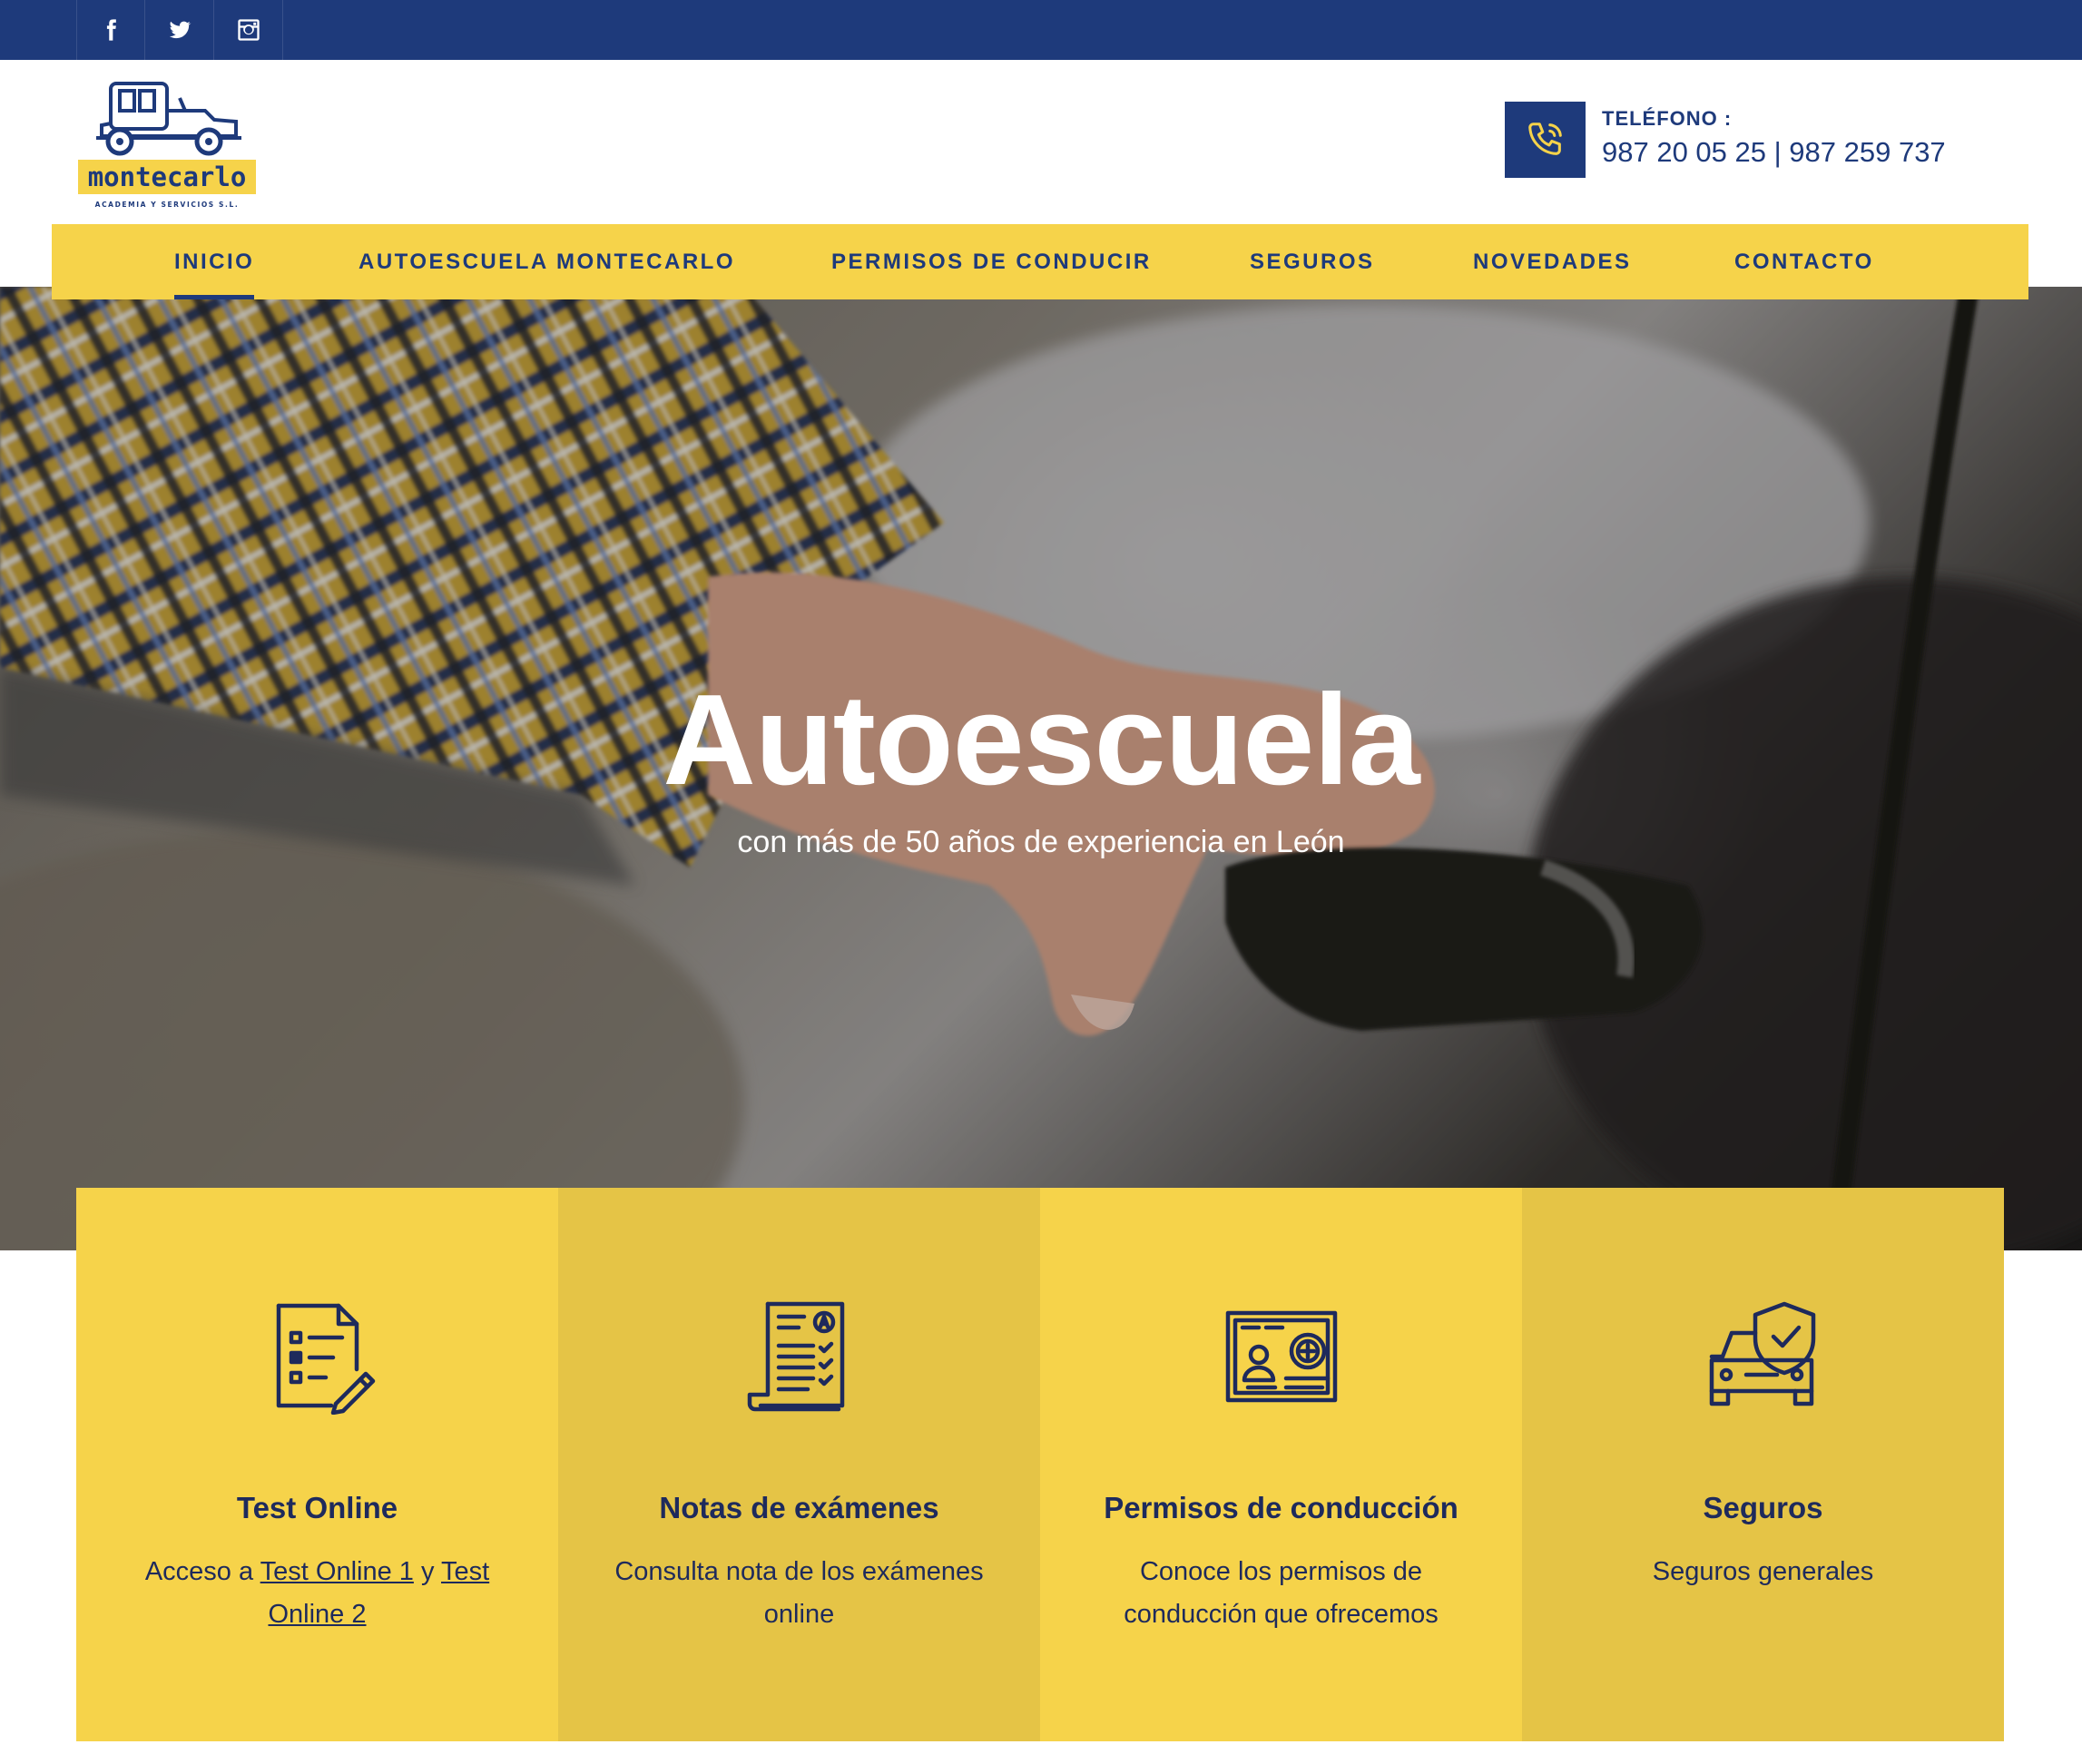  I want to click on test-checklist-icon, so click(325, 1359).